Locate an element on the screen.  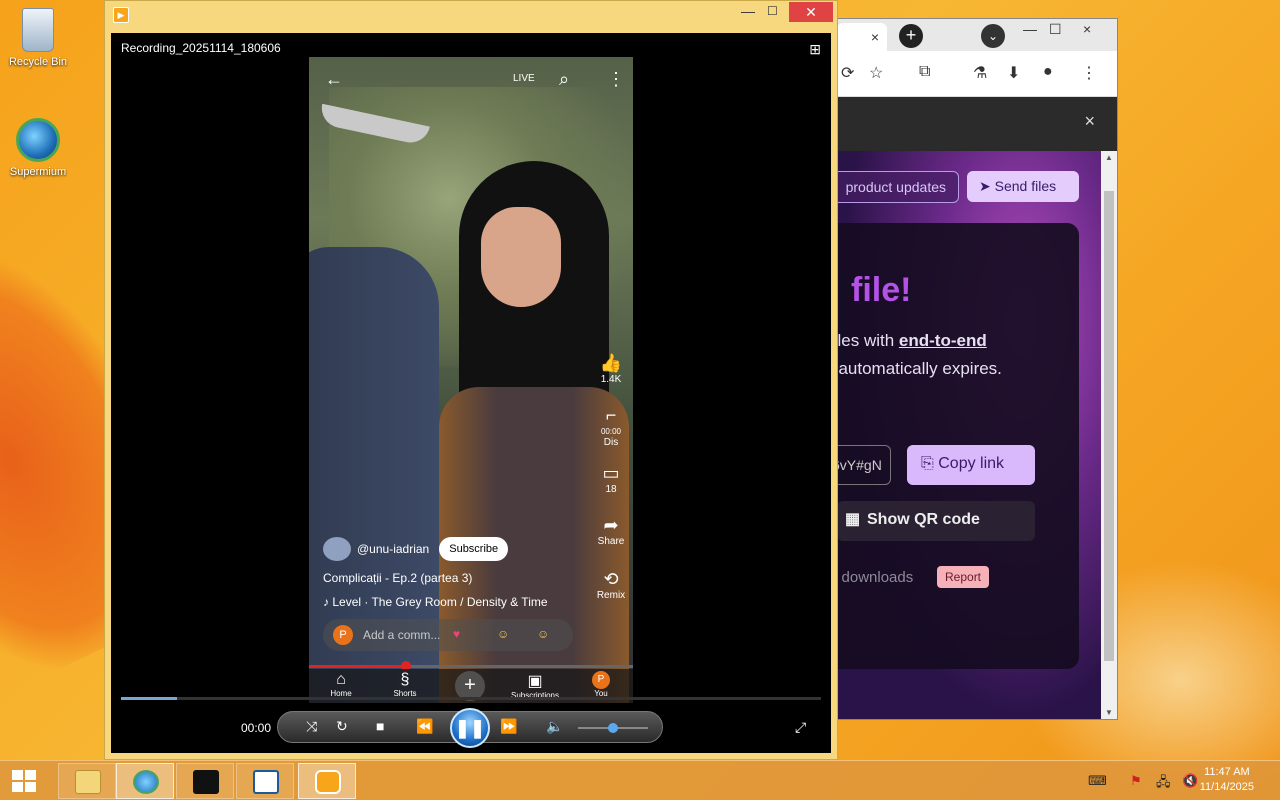
shorts-progress-fill is located at coordinates (357, 666).